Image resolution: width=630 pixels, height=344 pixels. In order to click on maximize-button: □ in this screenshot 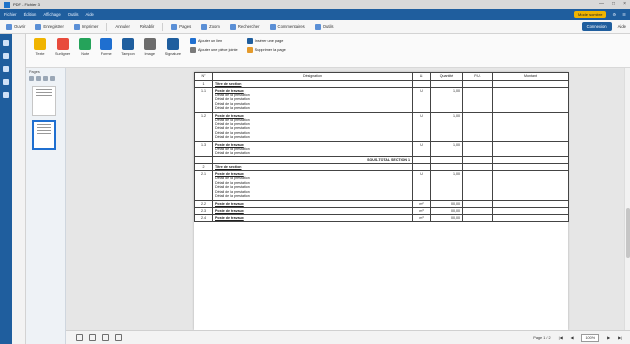, I will do `click(613, 4)`.